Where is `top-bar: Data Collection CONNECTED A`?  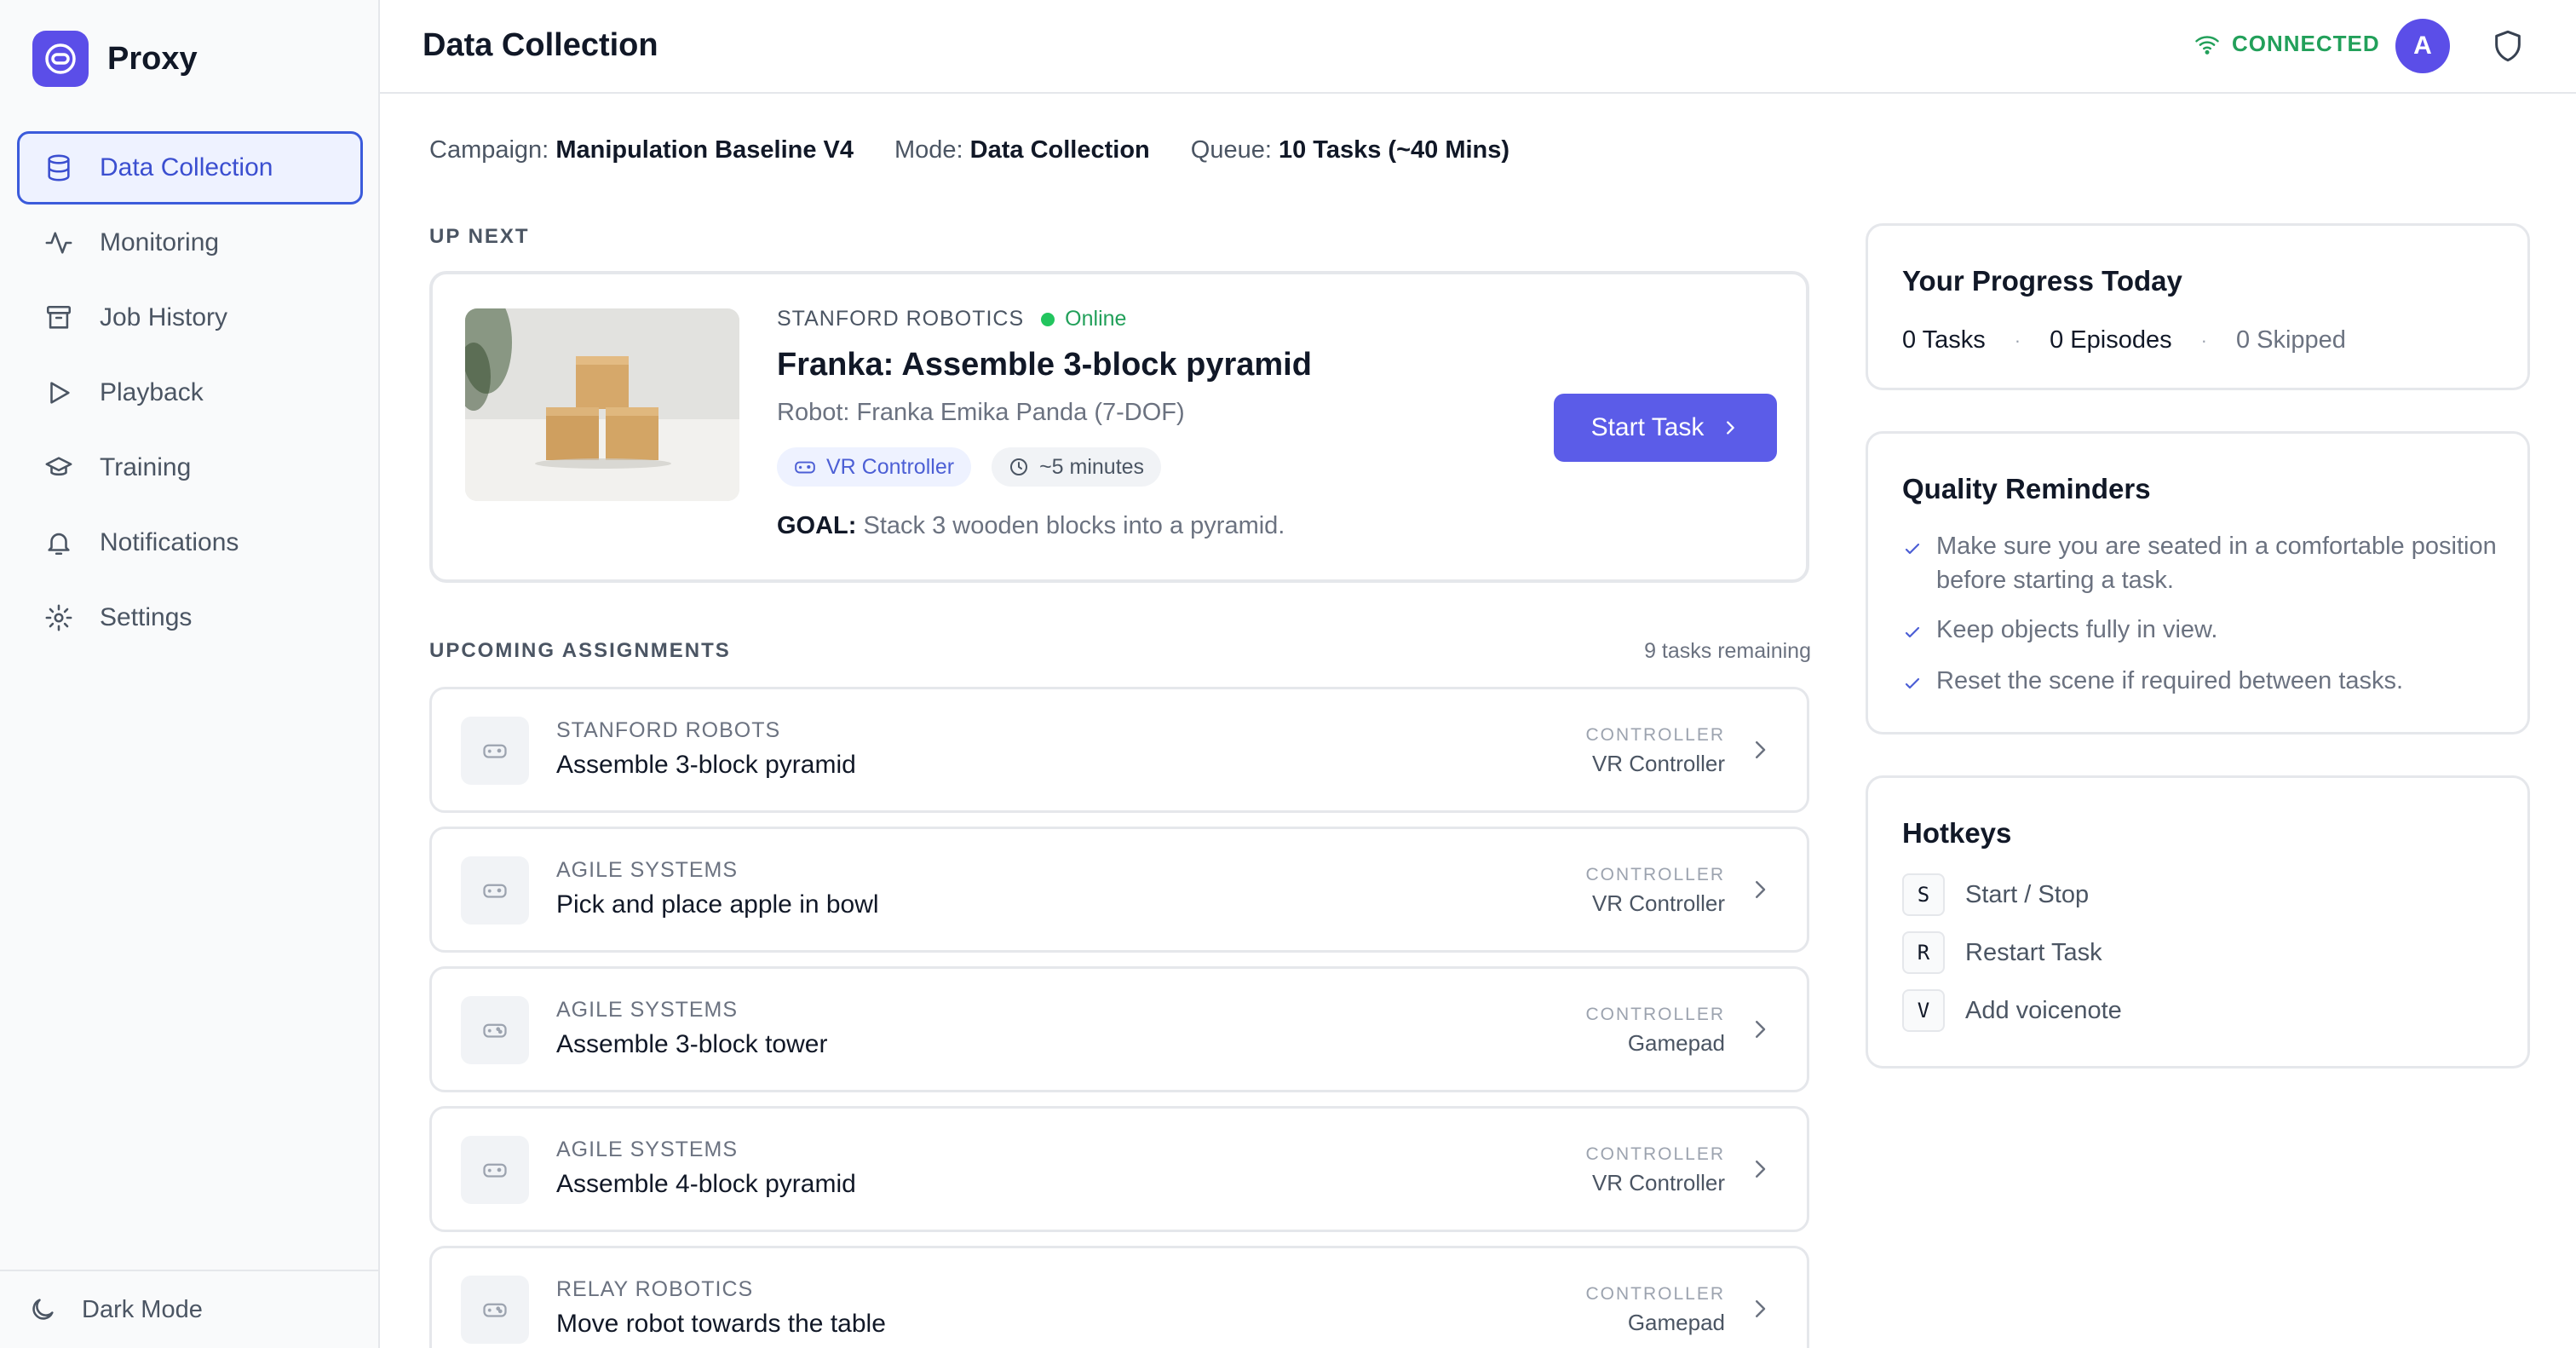 top-bar: Data Collection CONNECTED A is located at coordinates (1478, 47).